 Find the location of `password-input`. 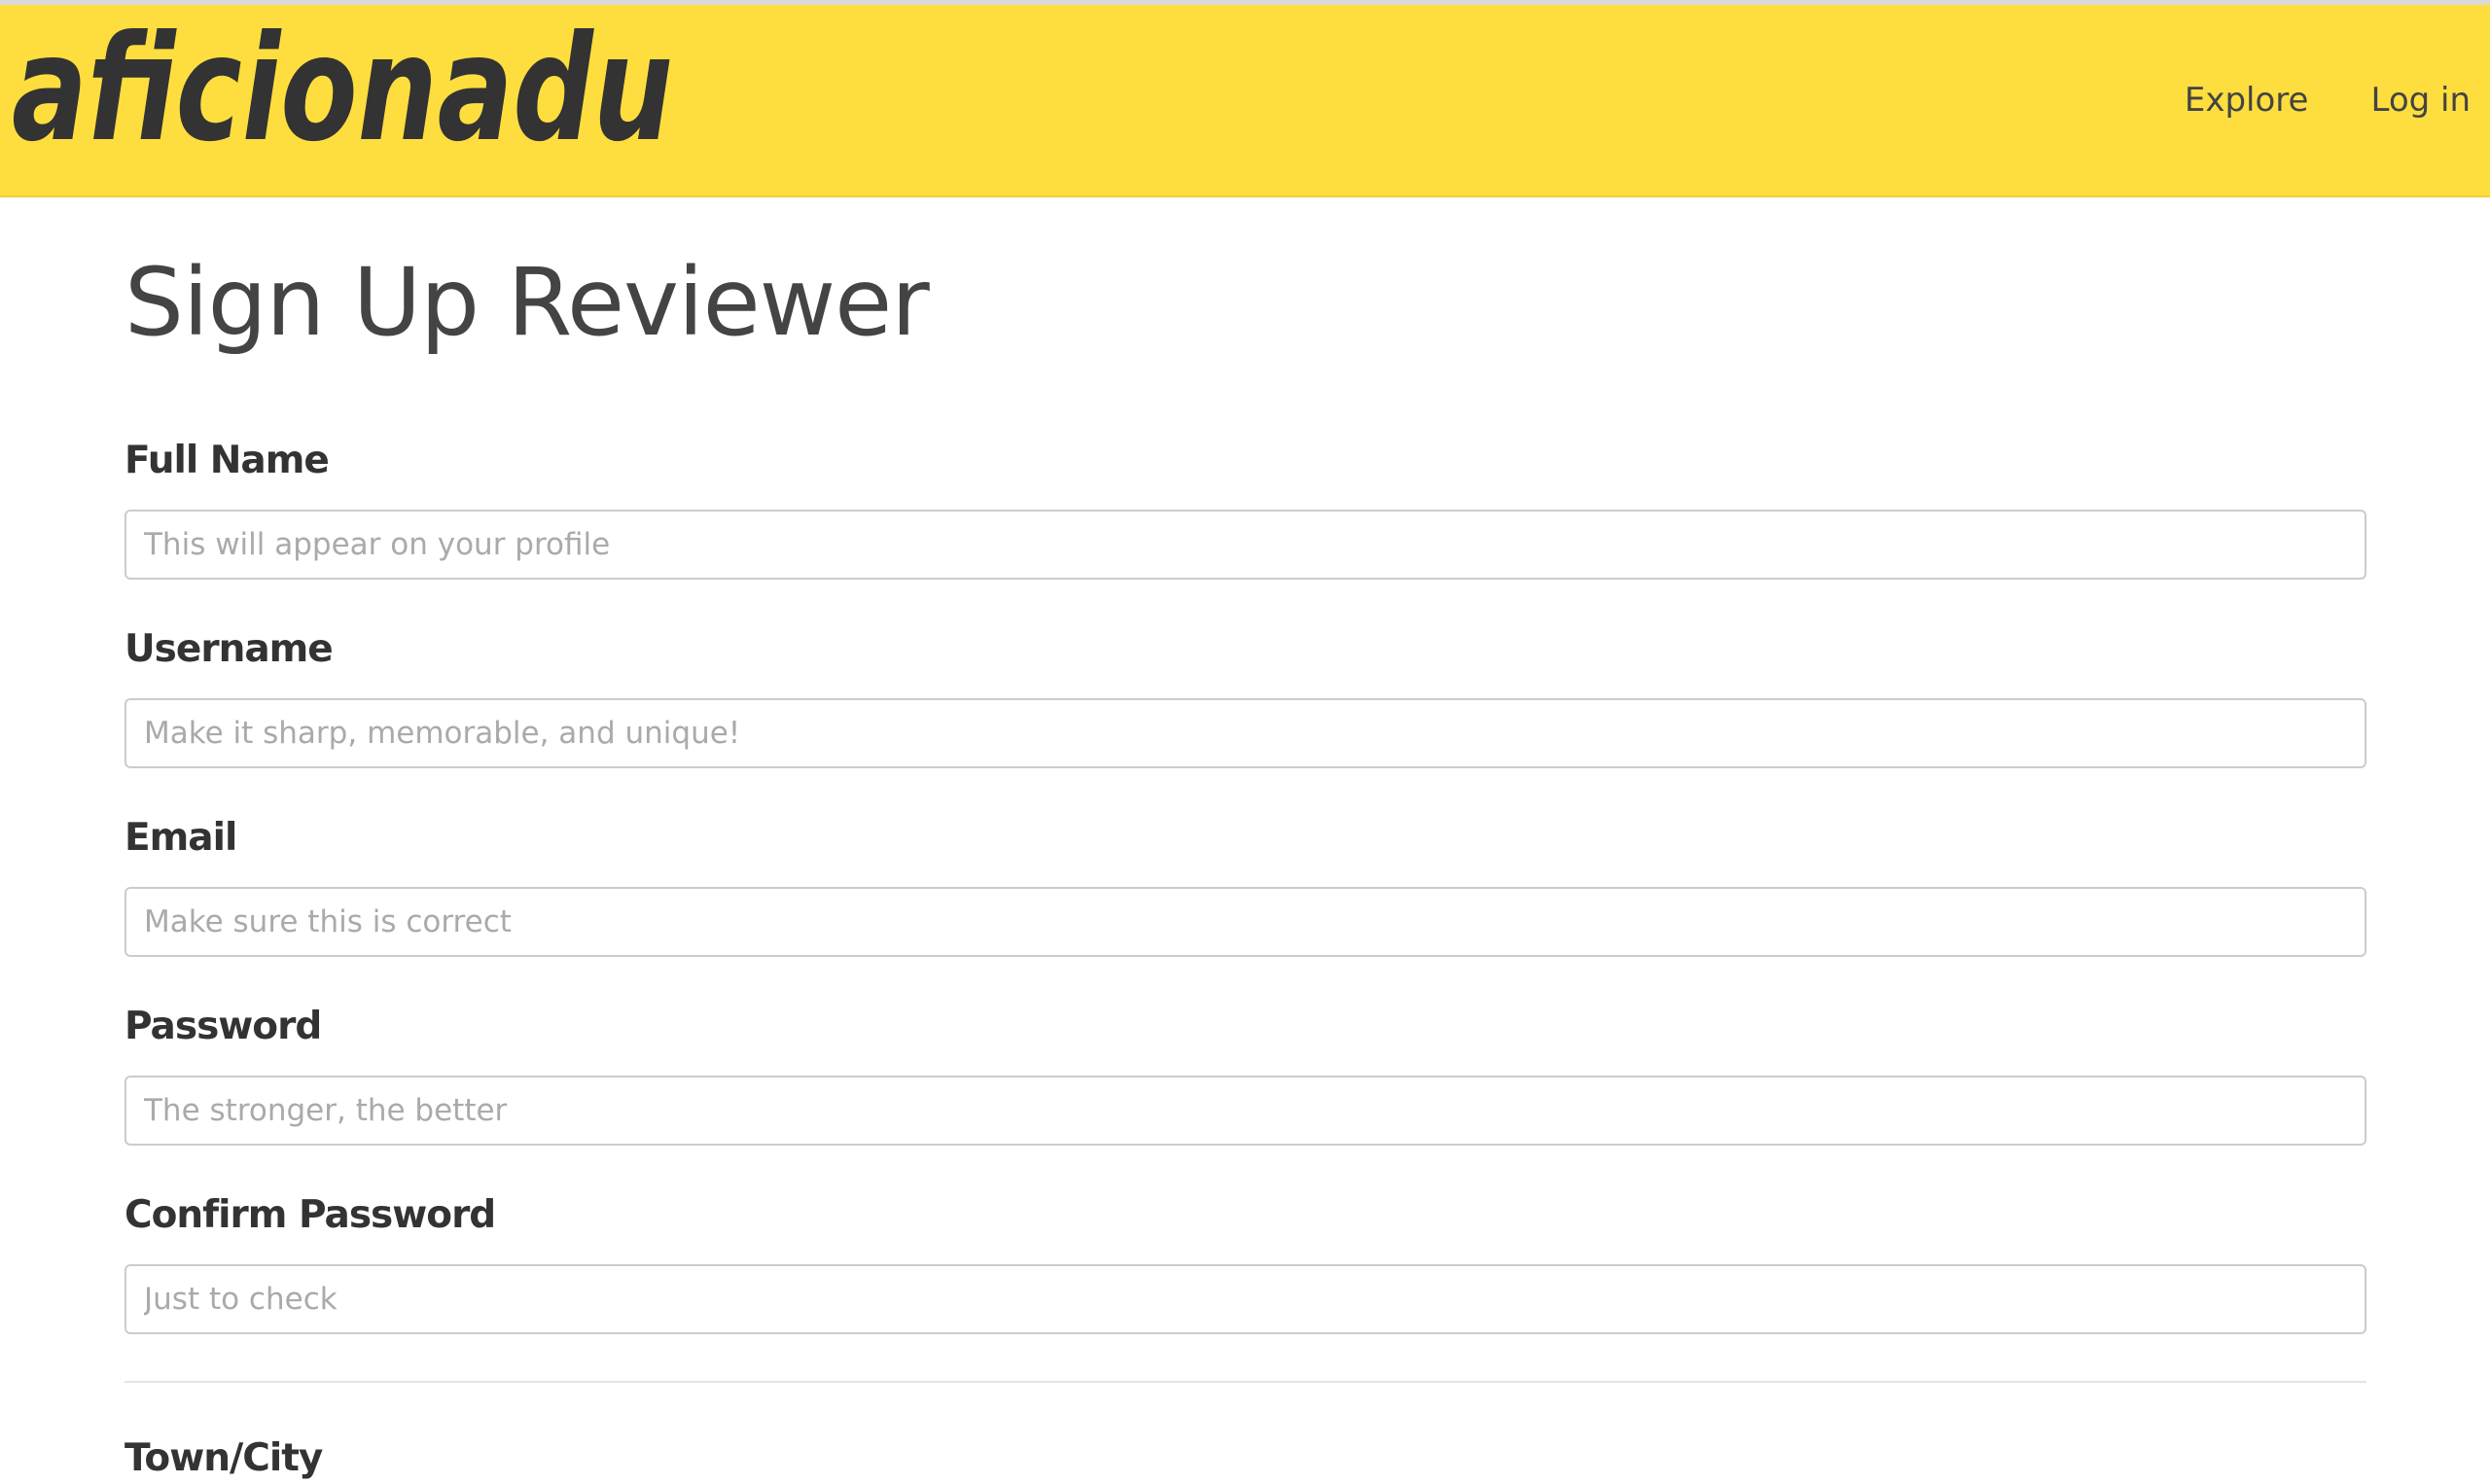

password-input is located at coordinates (1245, 1111).